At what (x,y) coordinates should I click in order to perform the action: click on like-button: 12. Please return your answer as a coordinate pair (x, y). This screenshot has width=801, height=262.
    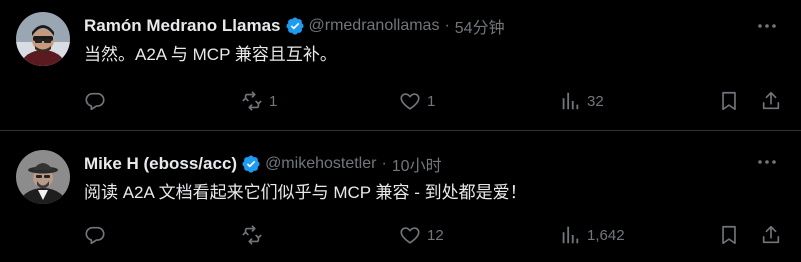
    Looking at the image, I should click on (421, 235).